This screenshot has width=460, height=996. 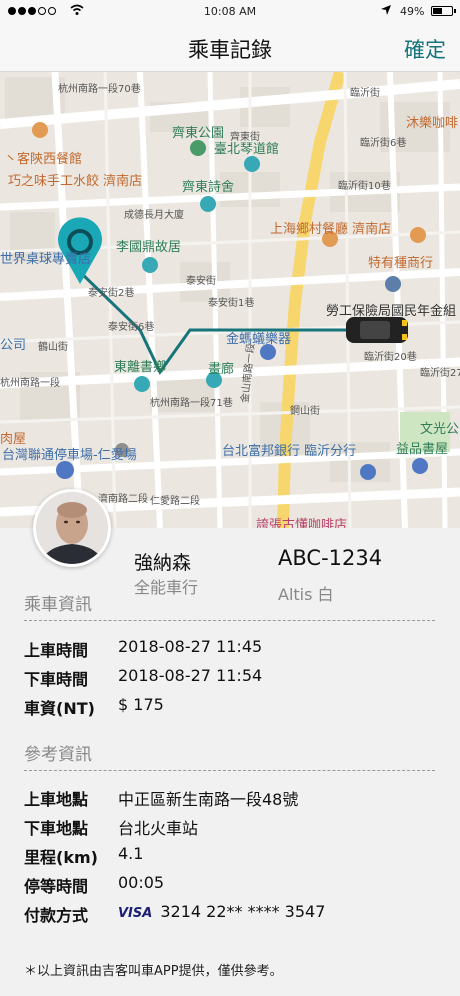 I want to click on map-label: 泰安街1巷, so click(x=231, y=303).